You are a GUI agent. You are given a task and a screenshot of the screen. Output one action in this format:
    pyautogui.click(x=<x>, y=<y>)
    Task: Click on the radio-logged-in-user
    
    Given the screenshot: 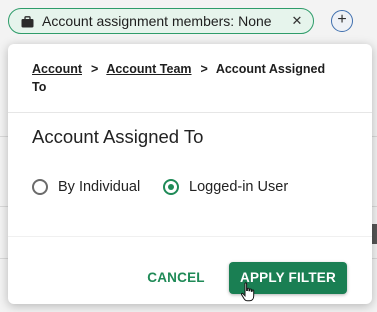 What is the action you would take?
    pyautogui.click(x=171, y=187)
    